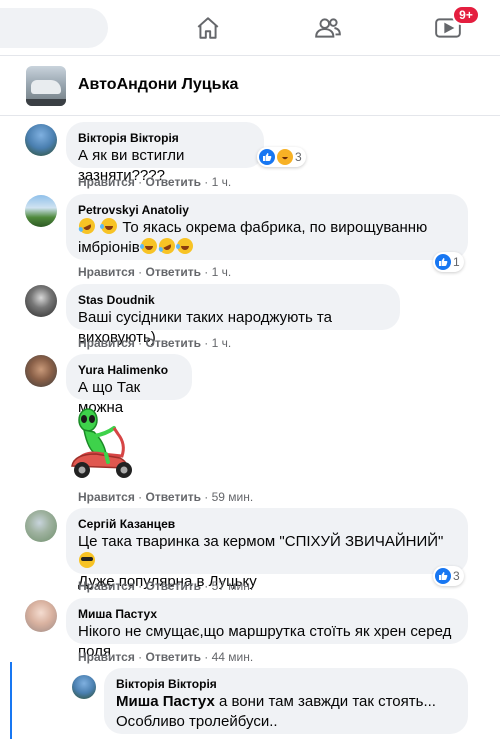  I want to click on home-icon, so click(208, 28).